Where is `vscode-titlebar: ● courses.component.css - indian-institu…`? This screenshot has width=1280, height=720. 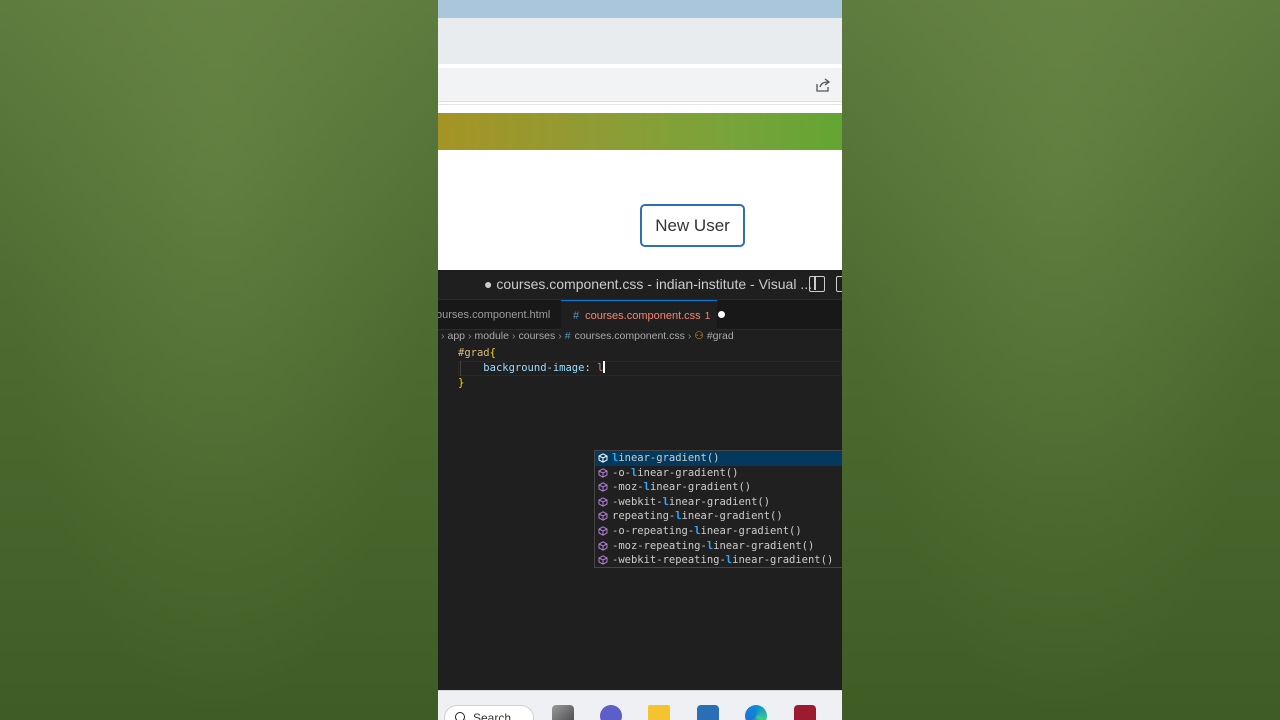
vscode-titlebar: ● courses.component.css - indian-institu… is located at coordinates (640, 285).